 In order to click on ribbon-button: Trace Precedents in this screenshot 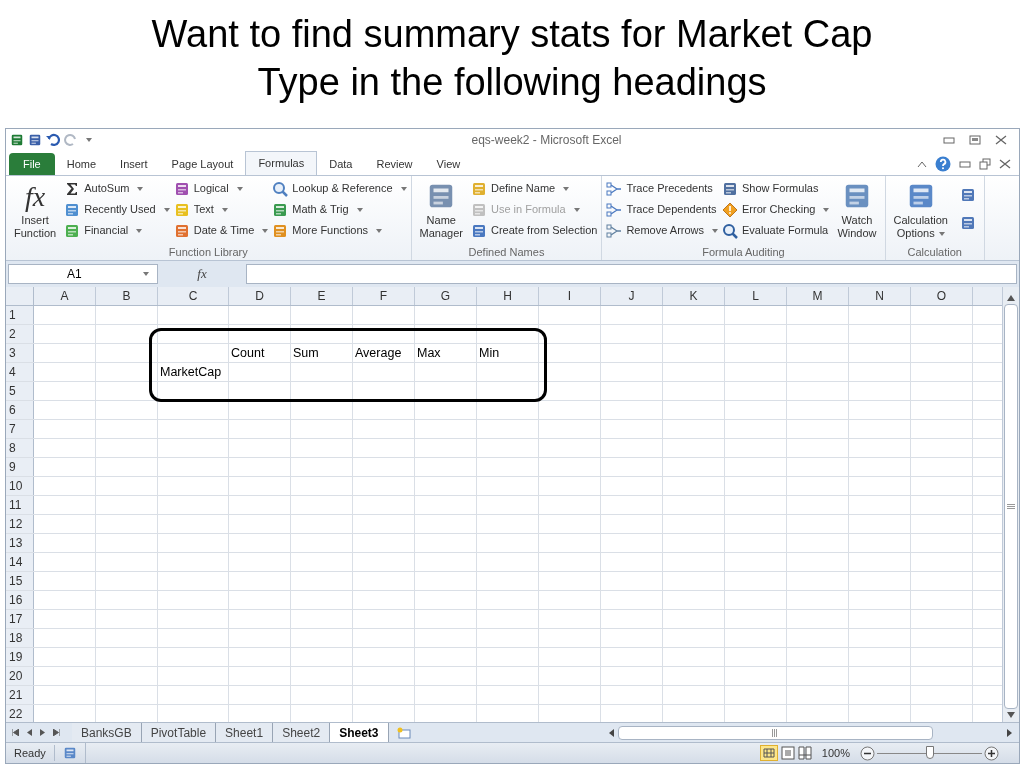, I will do `click(662, 188)`.